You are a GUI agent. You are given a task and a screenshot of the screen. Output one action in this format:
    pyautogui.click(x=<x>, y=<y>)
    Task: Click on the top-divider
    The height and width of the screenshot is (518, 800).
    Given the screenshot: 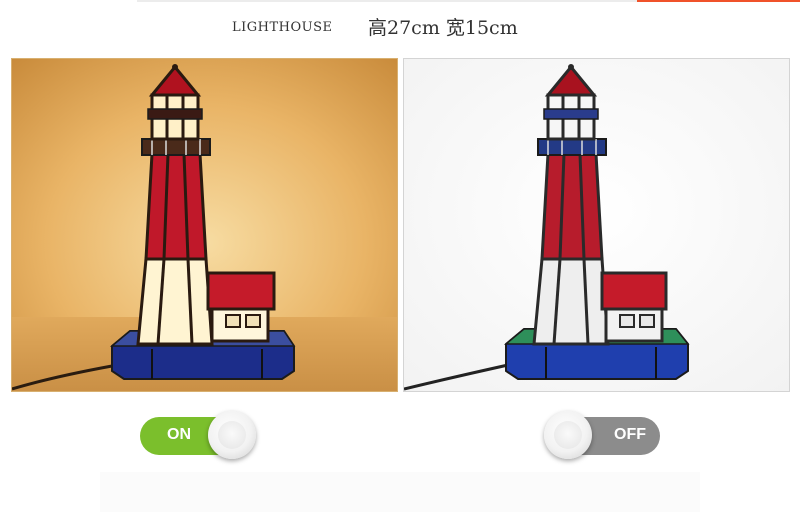 What is the action you would take?
    pyautogui.click(x=387, y=1)
    